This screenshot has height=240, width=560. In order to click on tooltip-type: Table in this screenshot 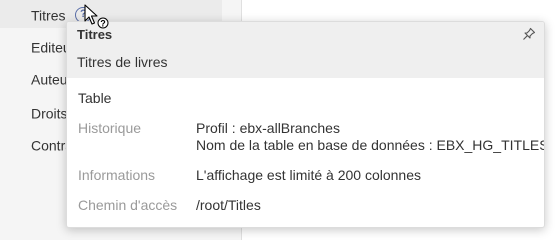, I will do `click(95, 98)`.